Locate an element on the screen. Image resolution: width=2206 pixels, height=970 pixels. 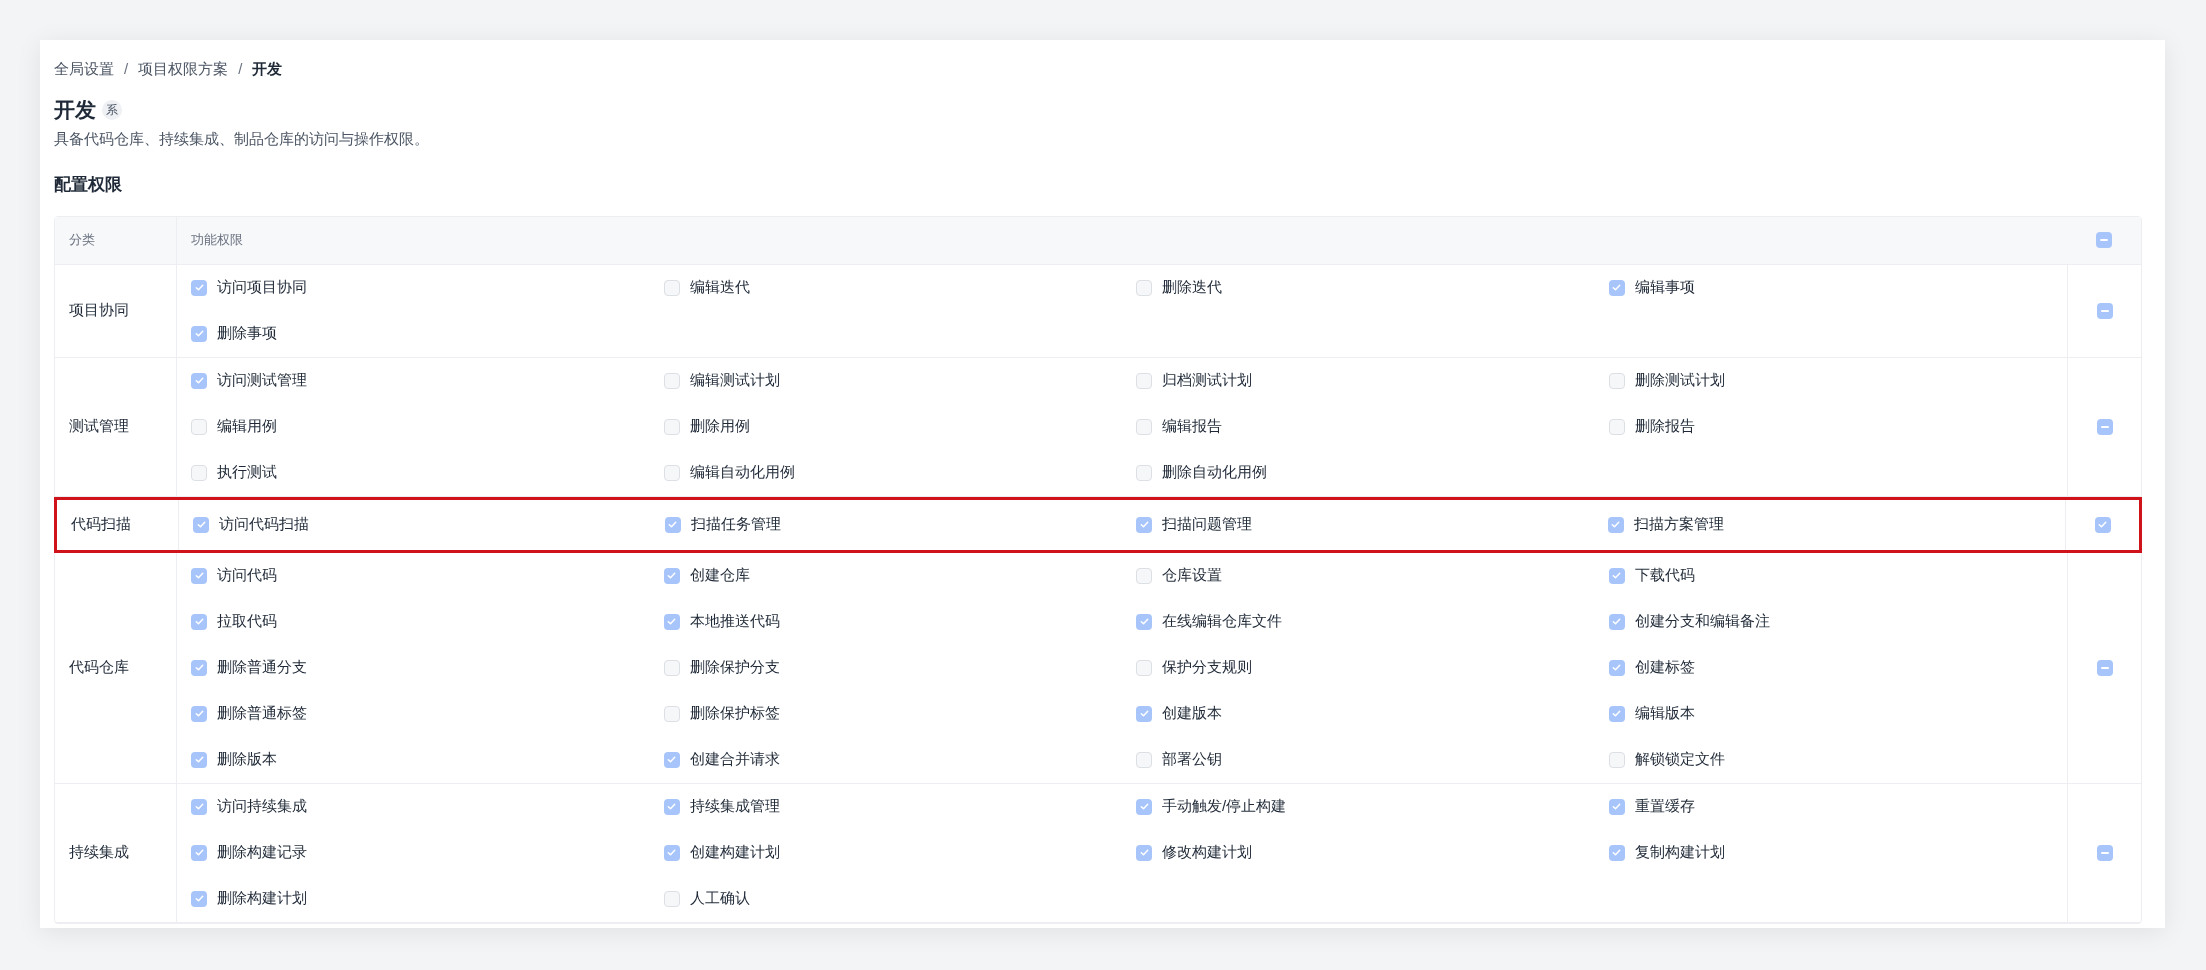
permission-label: 在线编辑仓库文件 is located at coordinates (1222, 621).